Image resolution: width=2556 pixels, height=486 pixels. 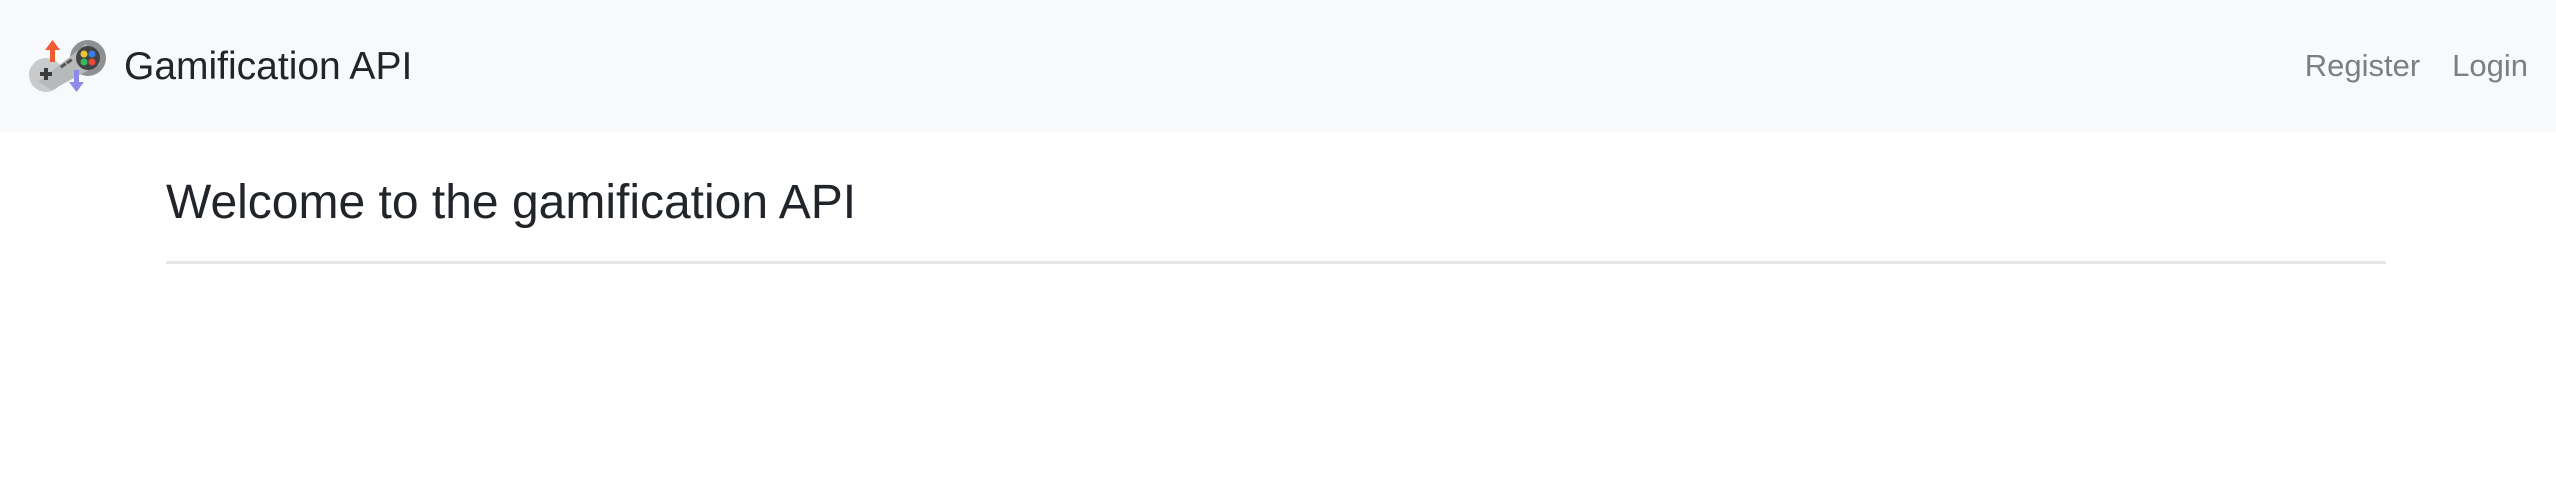 I want to click on login-link: Login, so click(x=2490, y=66).